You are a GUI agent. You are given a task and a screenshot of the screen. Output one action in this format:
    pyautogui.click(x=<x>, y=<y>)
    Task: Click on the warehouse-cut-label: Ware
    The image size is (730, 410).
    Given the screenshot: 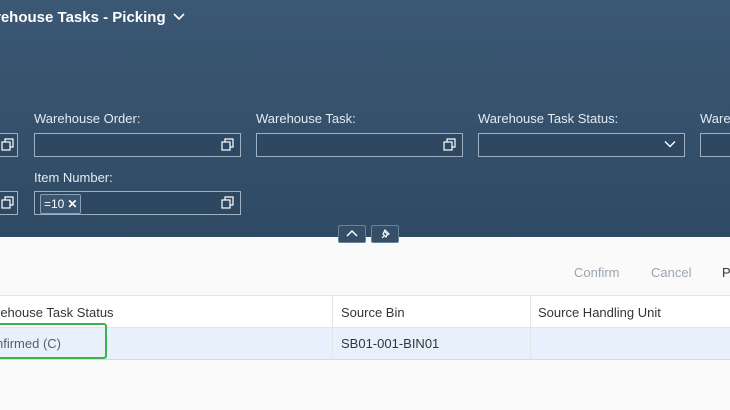 What is the action you would take?
    pyautogui.click(x=715, y=118)
    